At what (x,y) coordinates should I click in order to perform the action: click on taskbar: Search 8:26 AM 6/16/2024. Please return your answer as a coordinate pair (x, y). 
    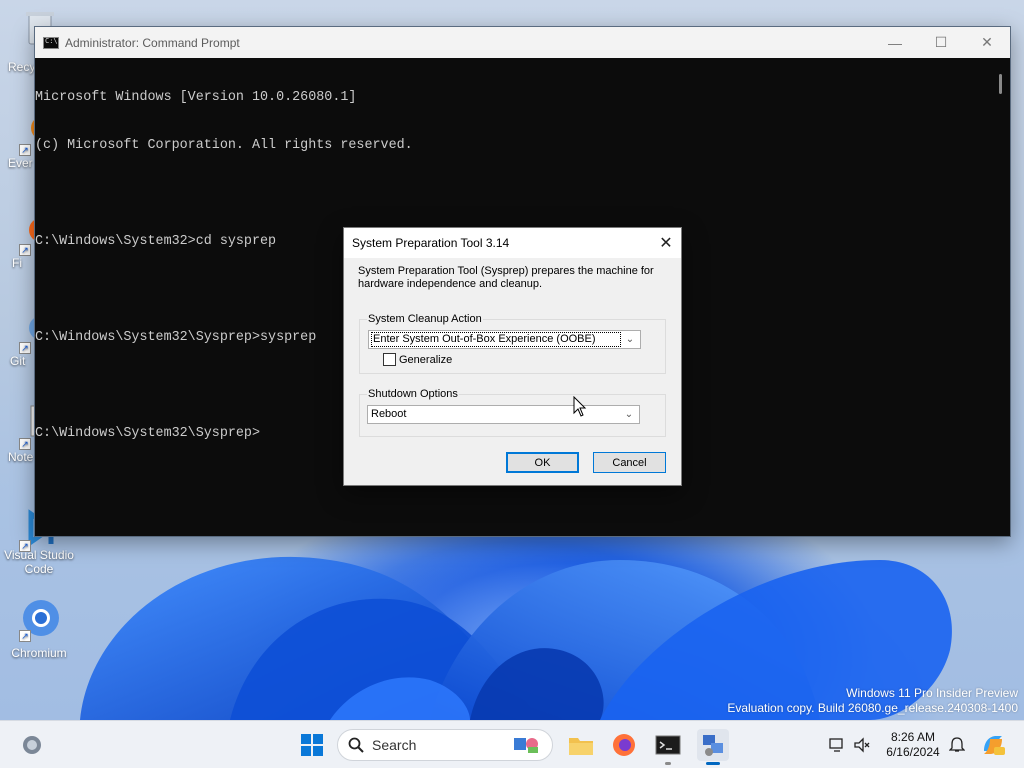
    Looking at the image, I should click on (512, 744).